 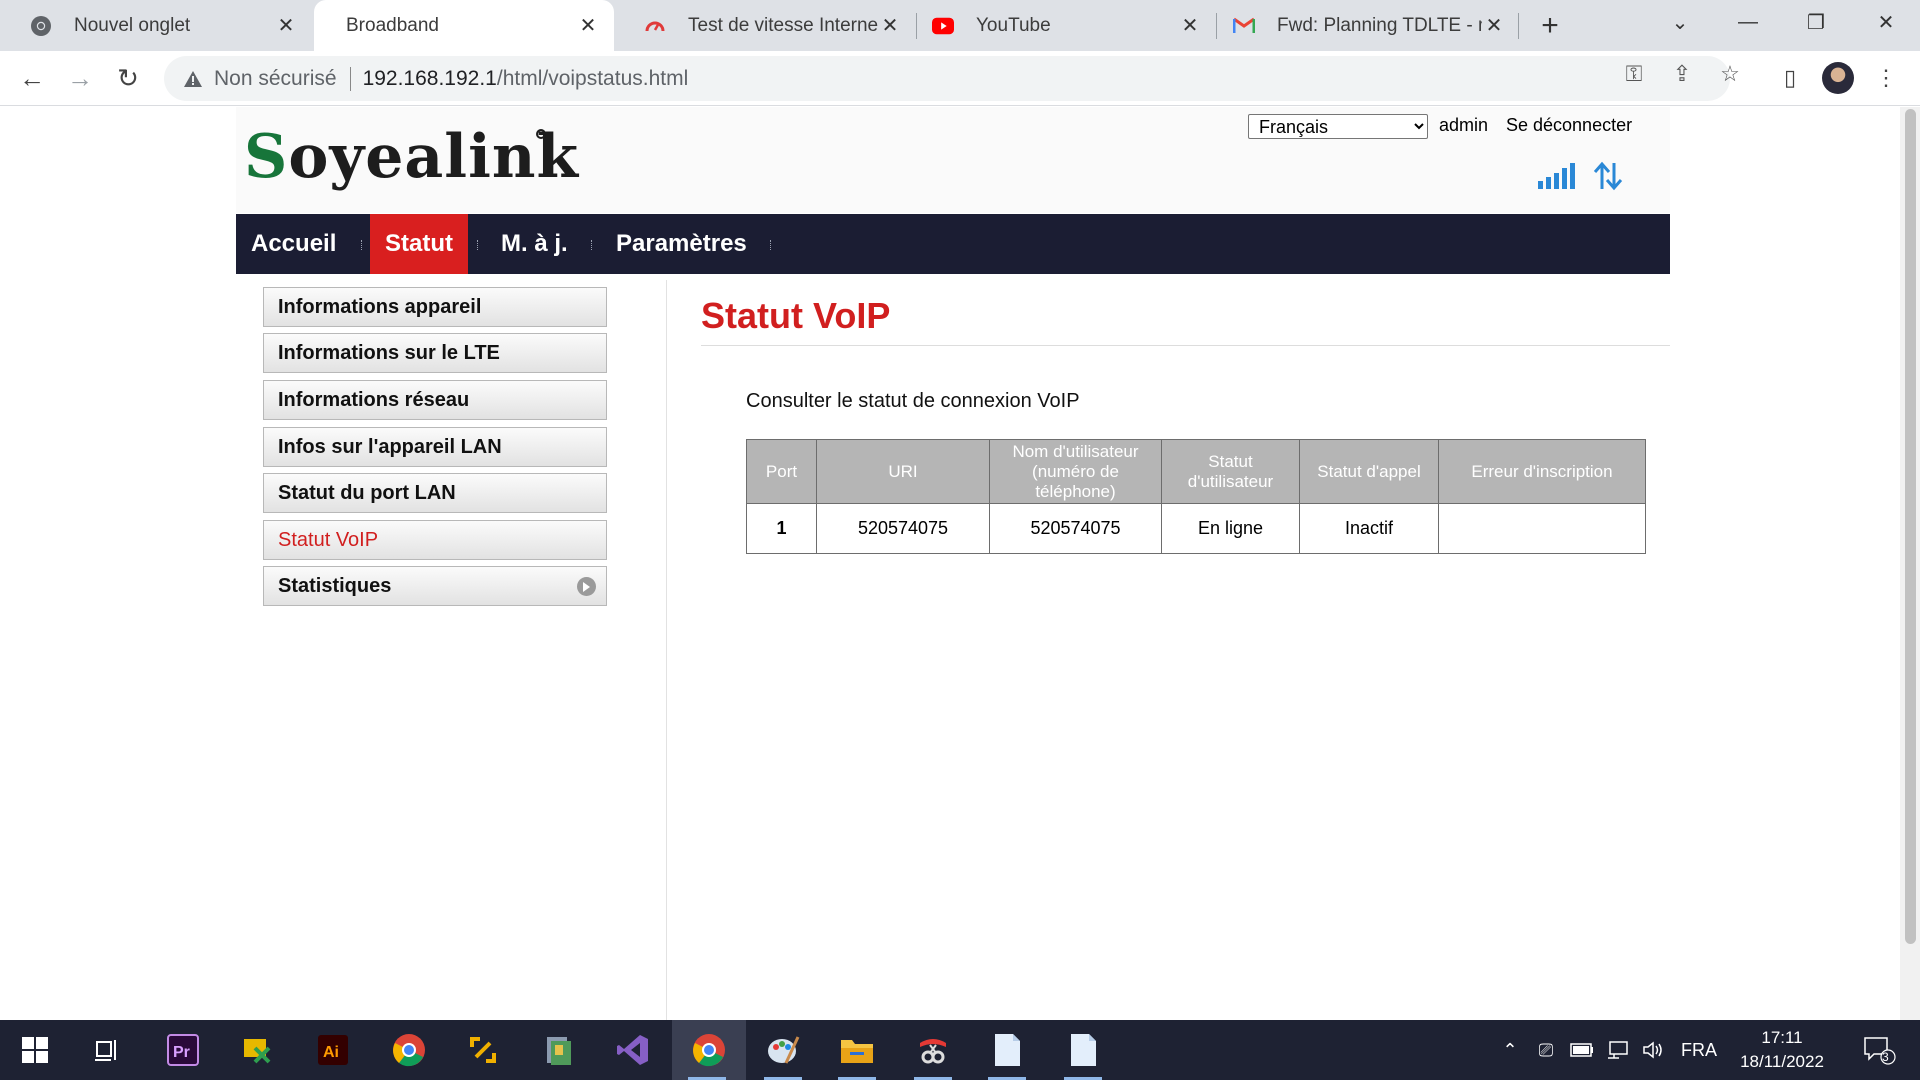 I want to click on network-icon, so click(x=1618, y=1050).